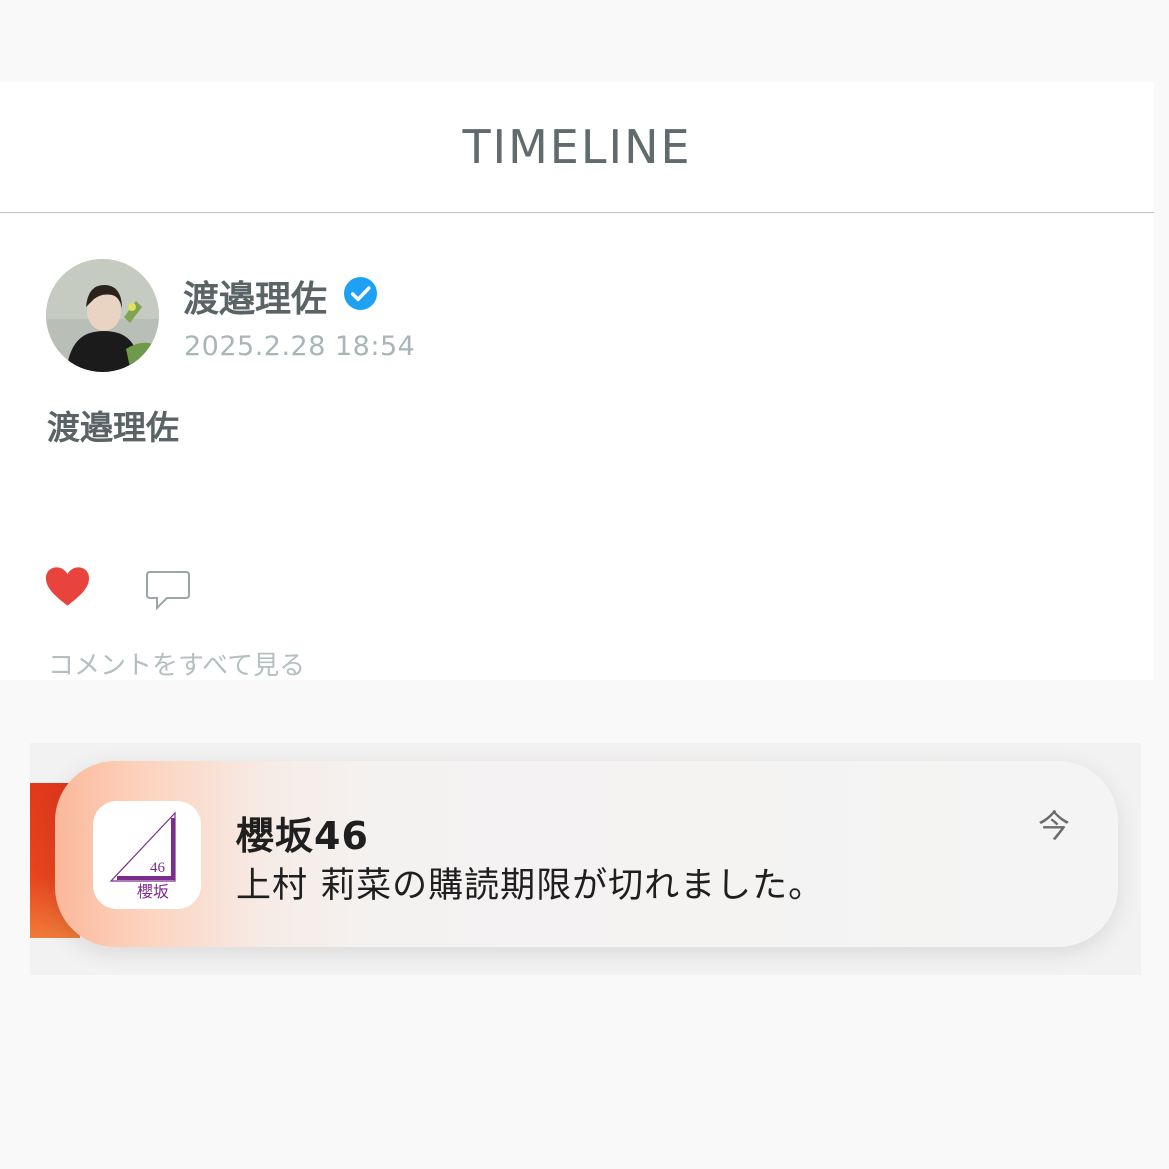 The image size is (1169, 1169). I want to click on timeline-header: TIMELINE, so click(577, 147).